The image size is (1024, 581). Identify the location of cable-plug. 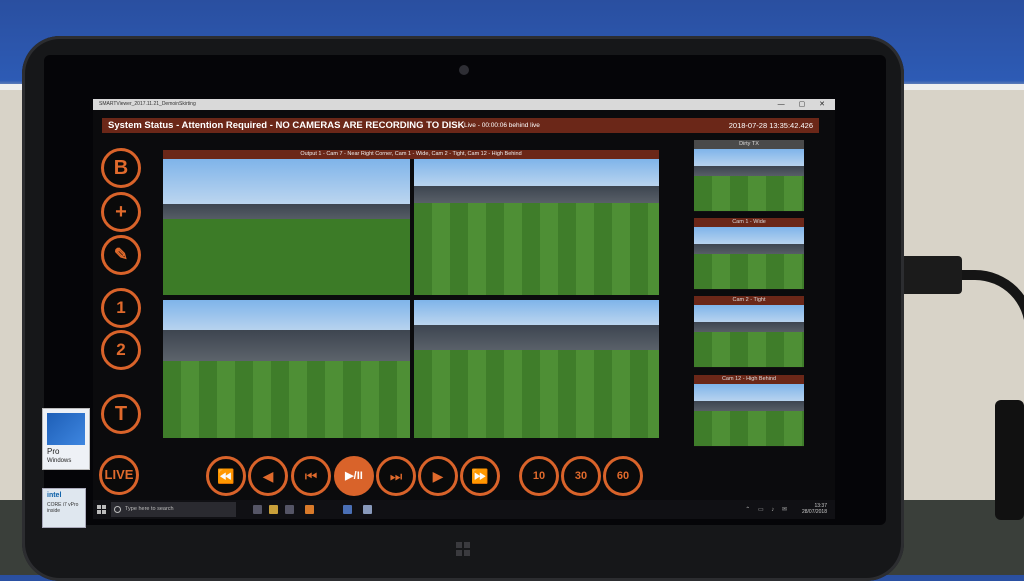
(1009, 460).